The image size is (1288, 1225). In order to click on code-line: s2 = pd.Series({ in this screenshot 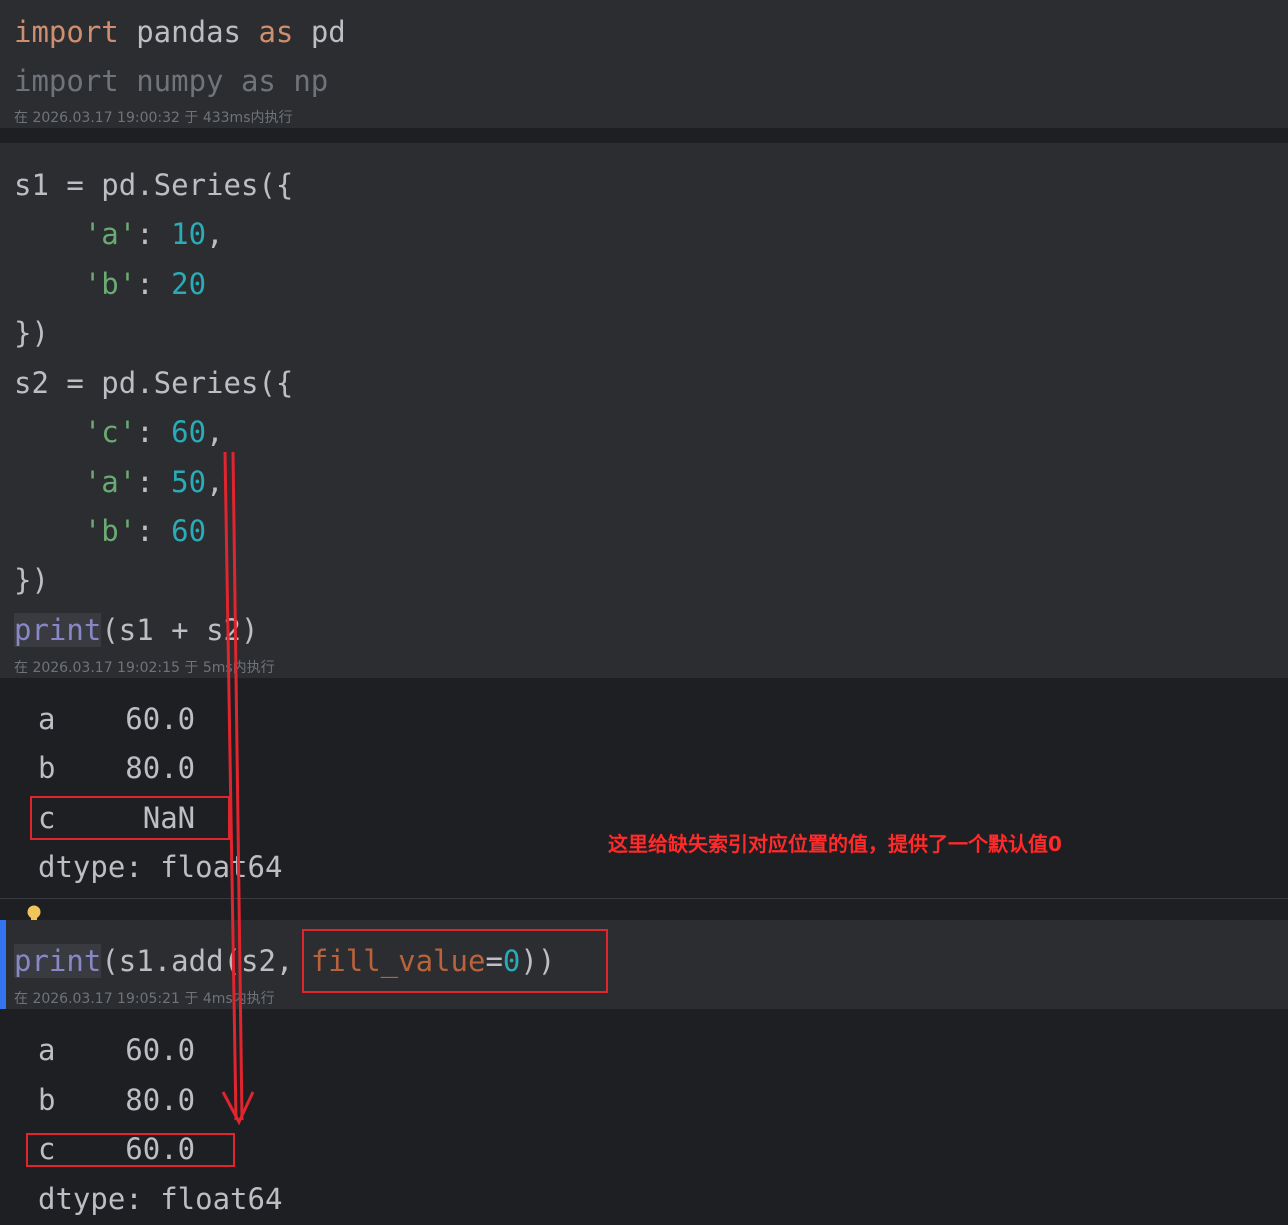, I will do `click(154, 383)`.